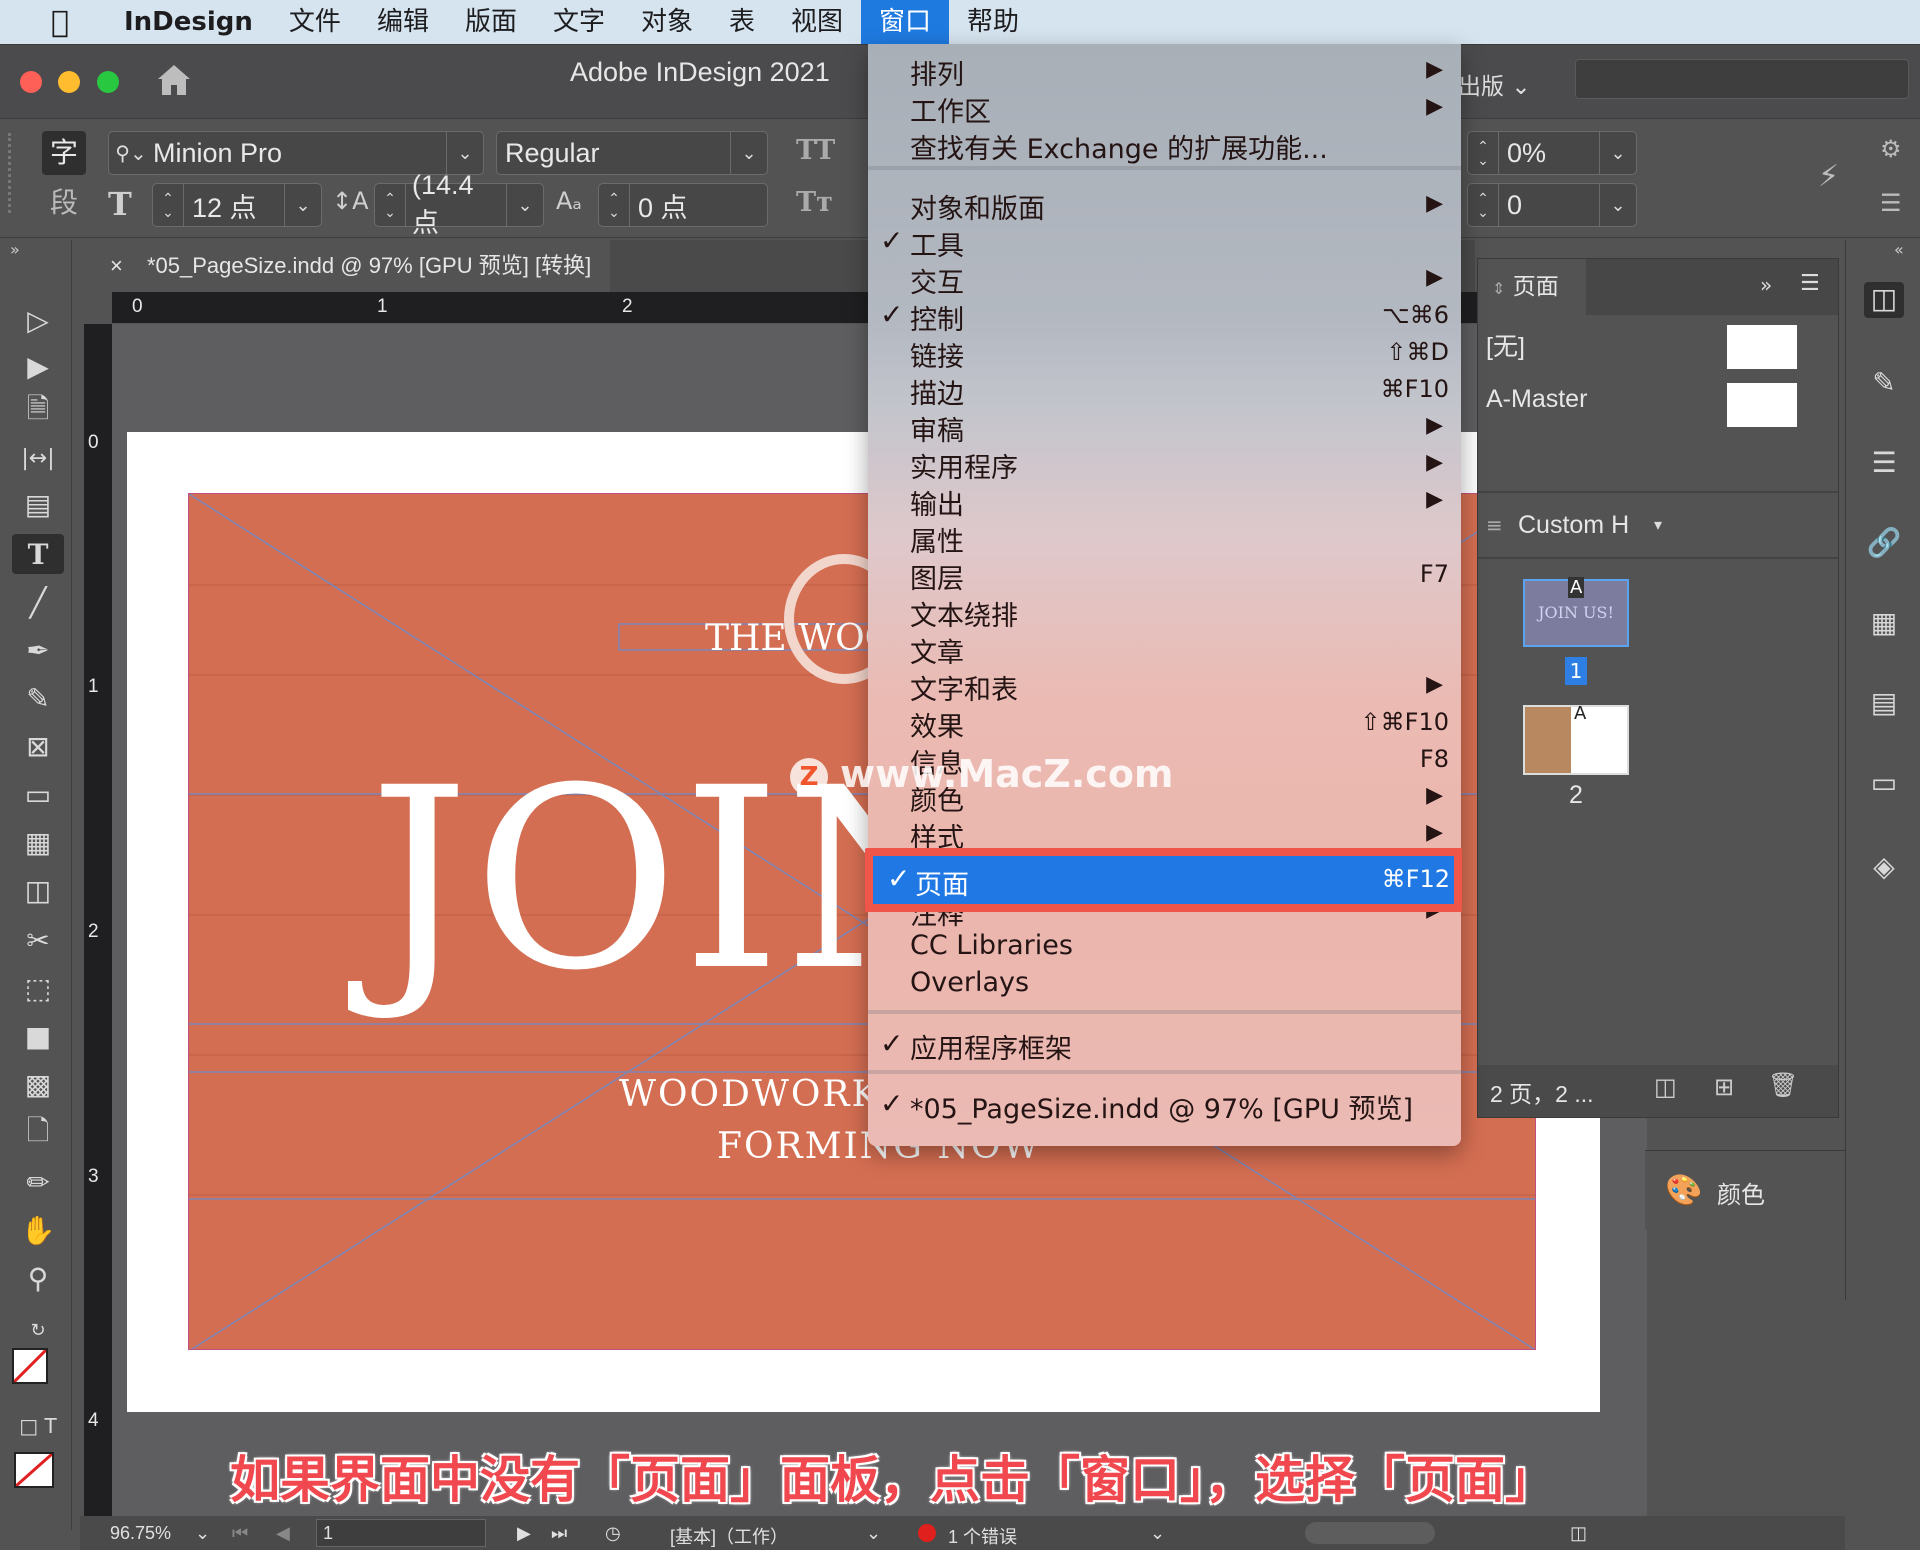 This screenshot has width=1920, height=1550. I want to click on last-page-icon: ⏭, so click(559, 1533).